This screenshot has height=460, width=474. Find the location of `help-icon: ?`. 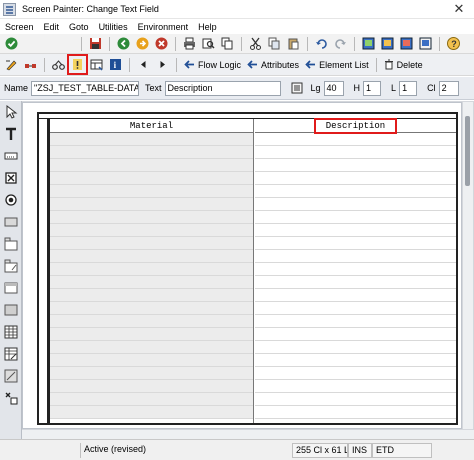

help-icon: ? is located at coordinates (453, 43).